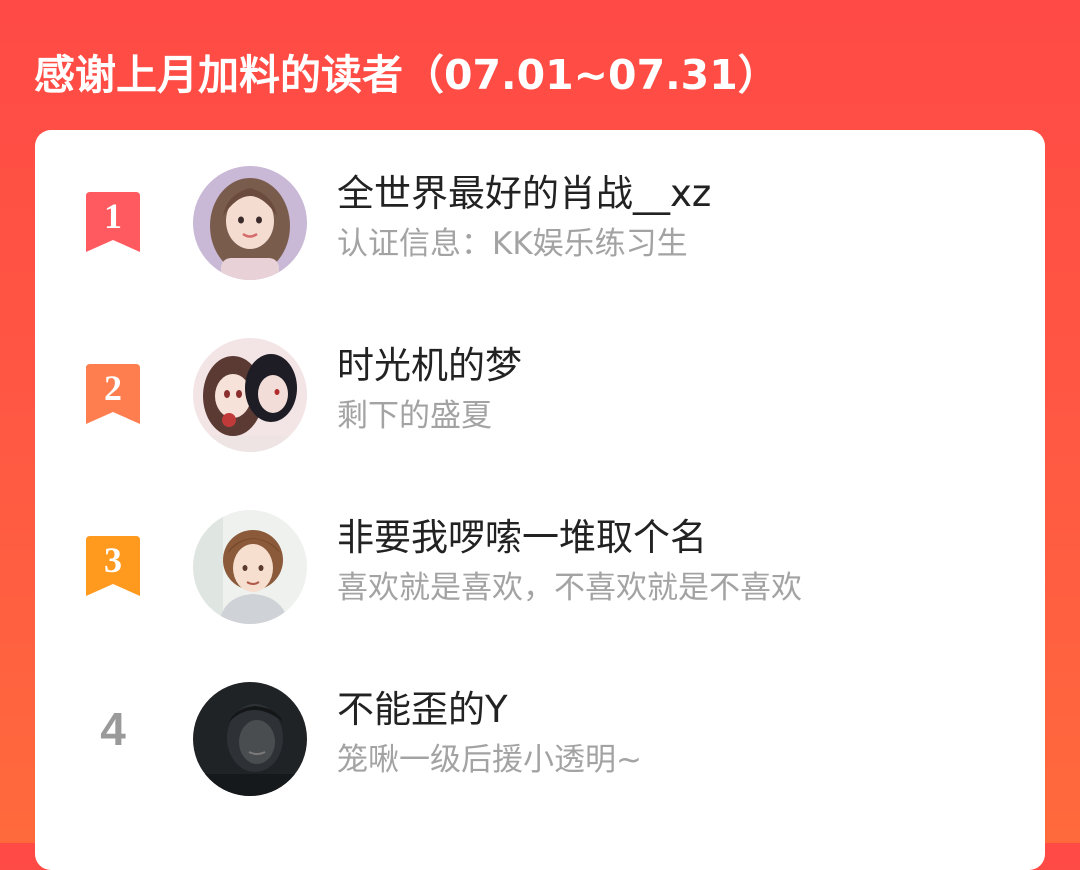 This screenshot has height=870, width=1080. Describe the element at coordinates (429, 365) in the screenshot. I see `reader-name: 时光机的梦` at that location.